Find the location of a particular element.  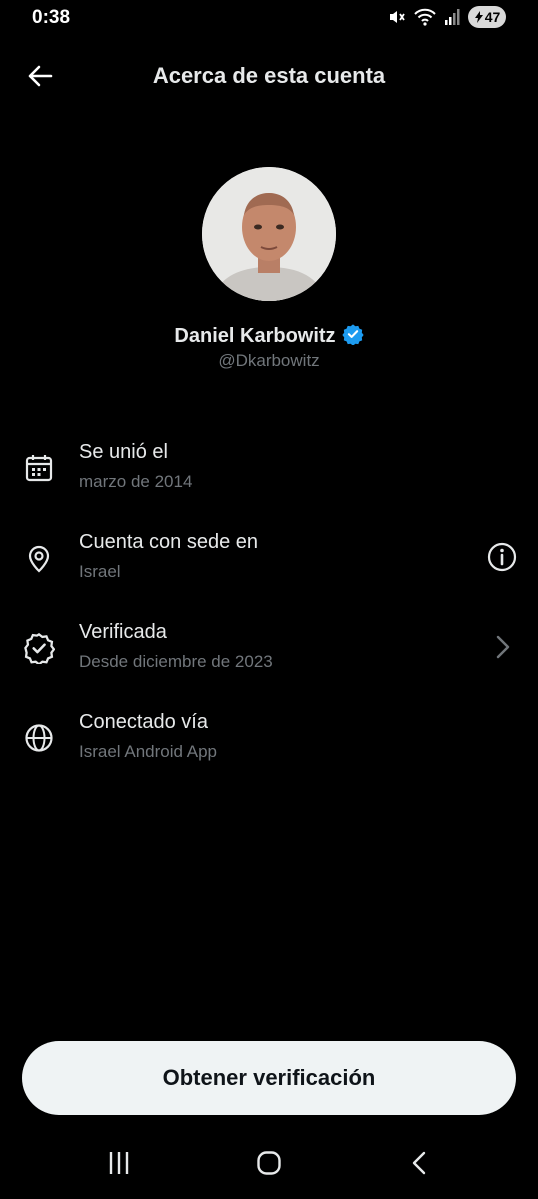

calendar-icon is located at coordinates (39, 468).